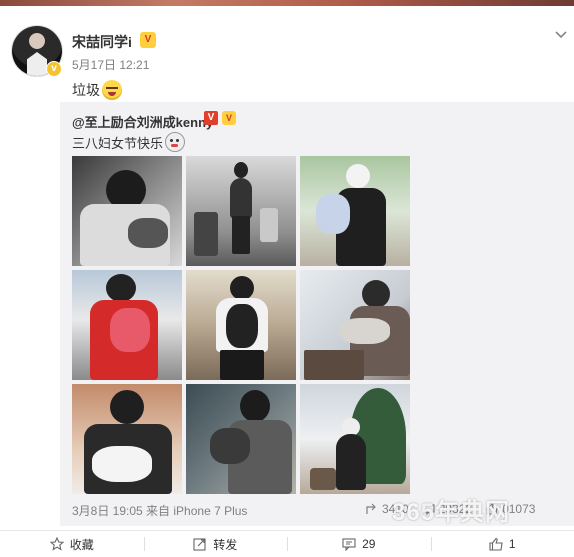  Describe the element at coordinates (102, 42) in the screenshot. I see `user-name: 宋喆同学i` at that location.